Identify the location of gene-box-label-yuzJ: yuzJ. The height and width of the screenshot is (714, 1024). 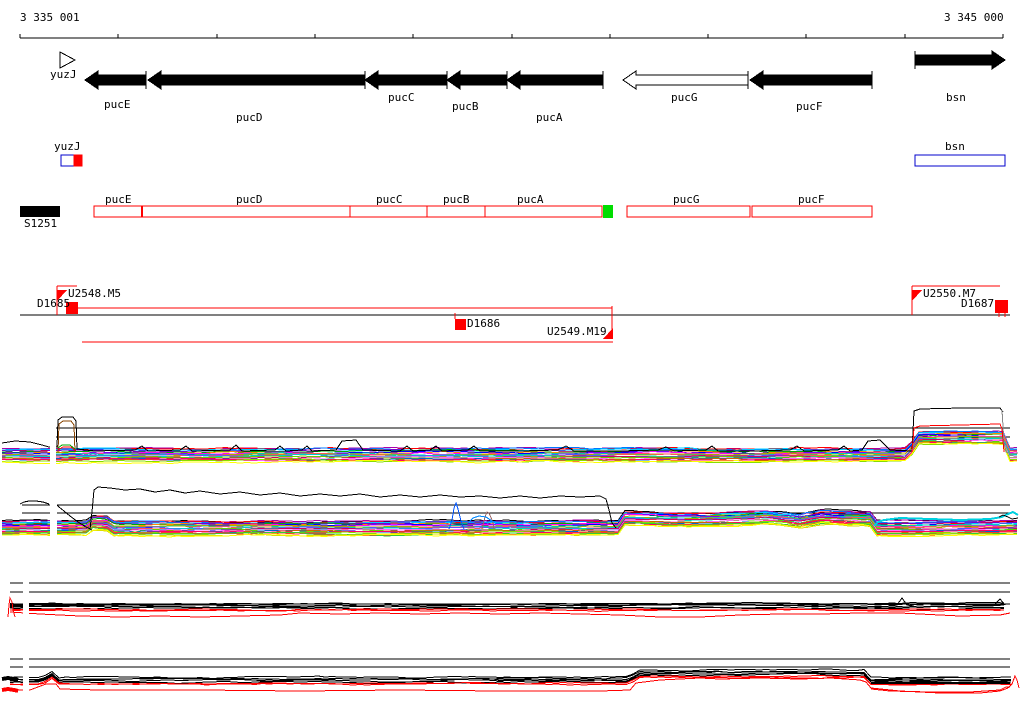
(67, 146).